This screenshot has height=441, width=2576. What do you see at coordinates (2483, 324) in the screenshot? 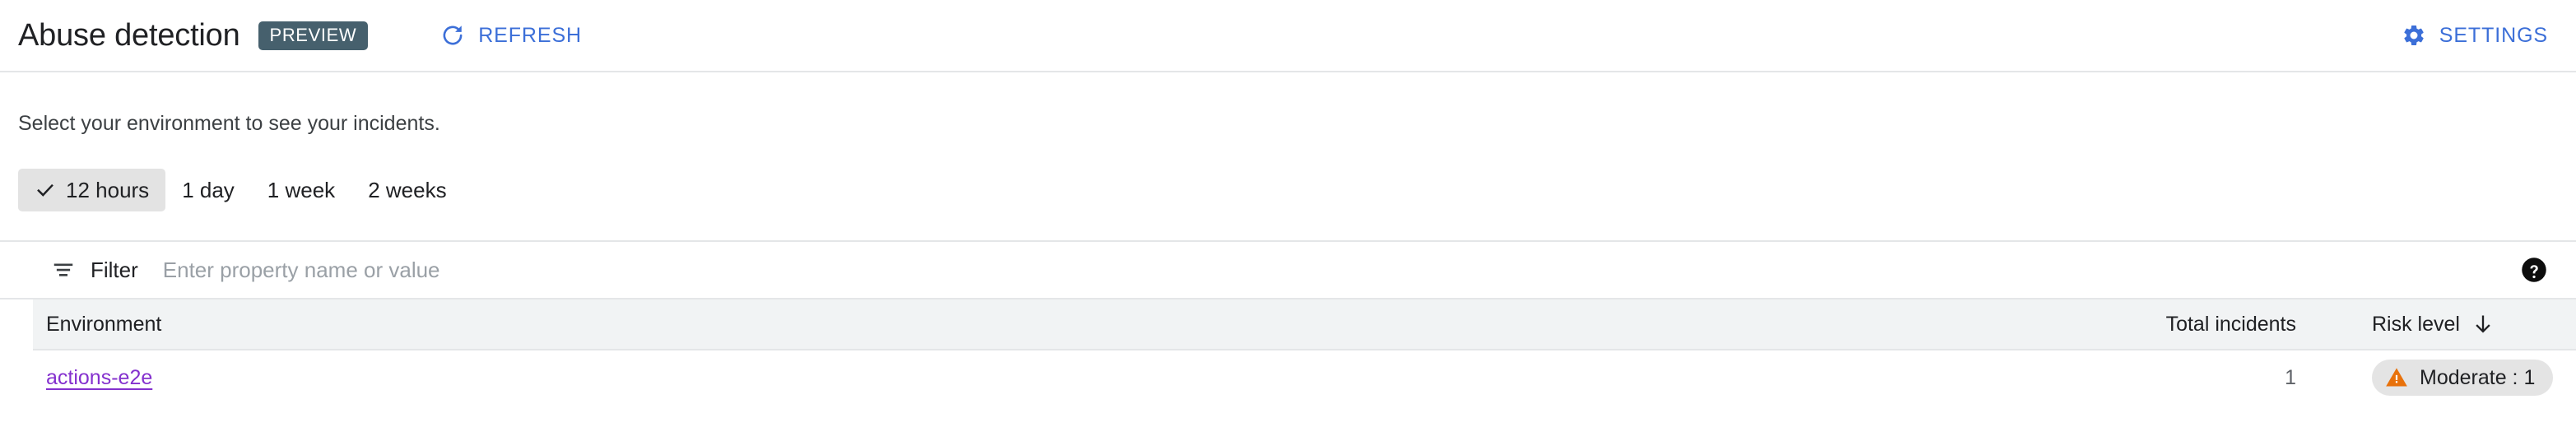
I see `arrow-downward-icon` at bounding box center [2483, 324].